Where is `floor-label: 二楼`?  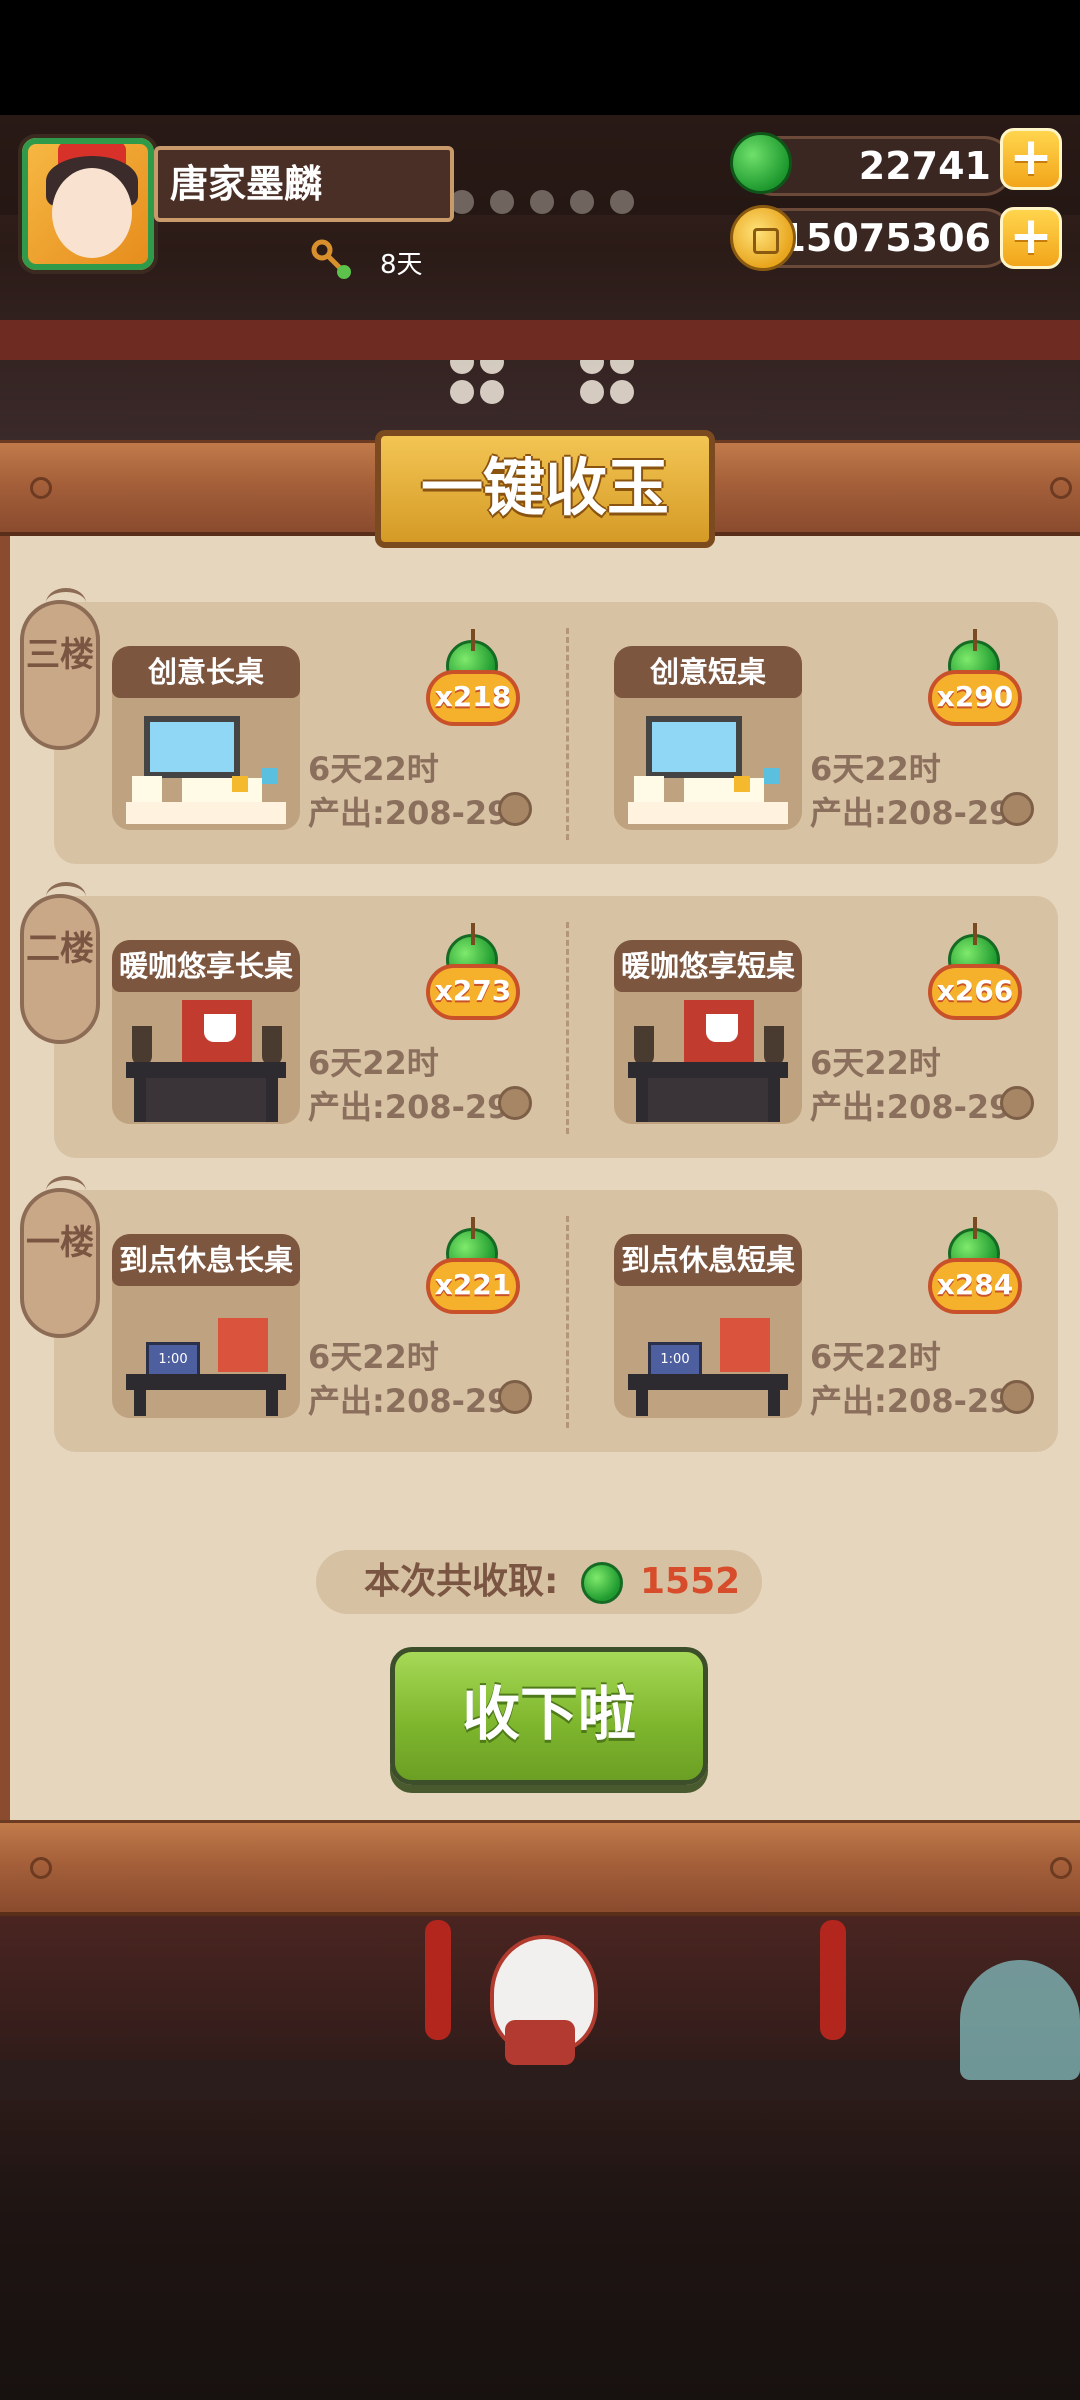
floor-label: 二楼 is located at coordinates (60, 949).